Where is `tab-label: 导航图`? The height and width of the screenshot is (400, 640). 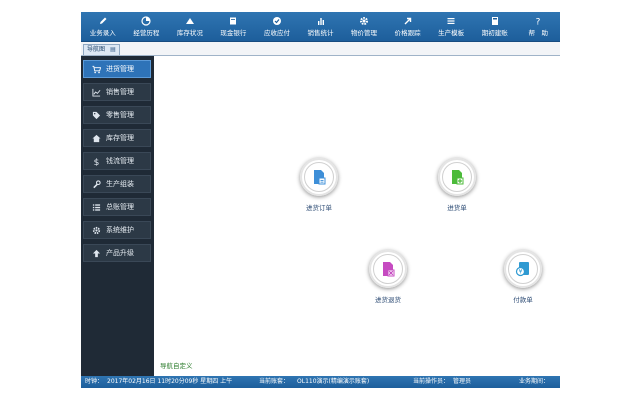 tab-label: 导航图 is located at coordinates (96, 49).